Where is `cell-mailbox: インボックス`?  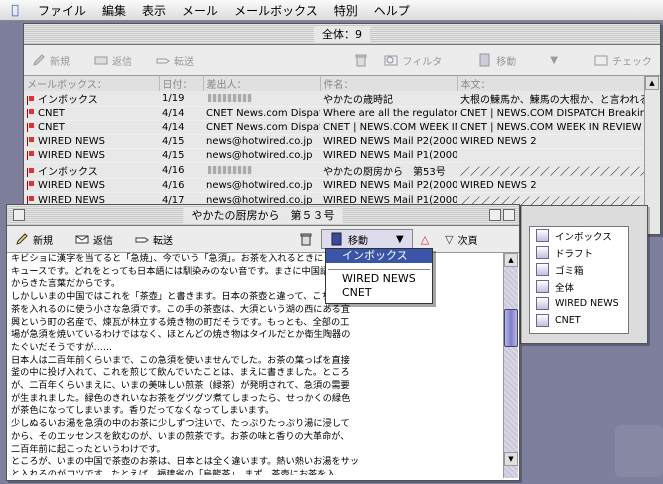
cell-mailbox: インボックス is located at coordinates (91, 99).